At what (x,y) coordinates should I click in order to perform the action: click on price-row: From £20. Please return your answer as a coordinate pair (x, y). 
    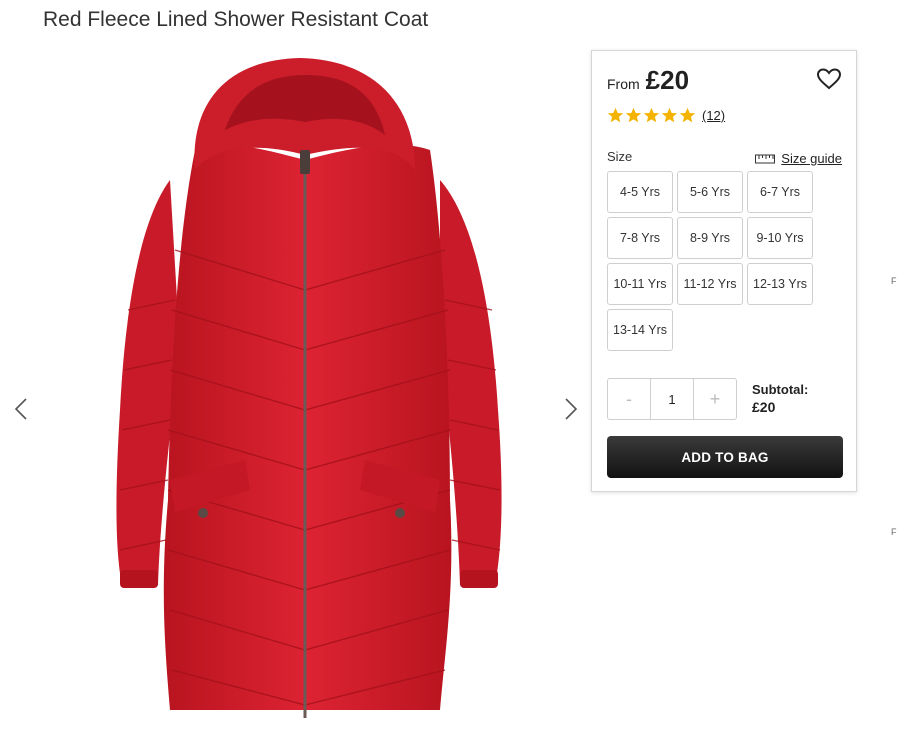
    Looking at the image, I should click on (648, 80).